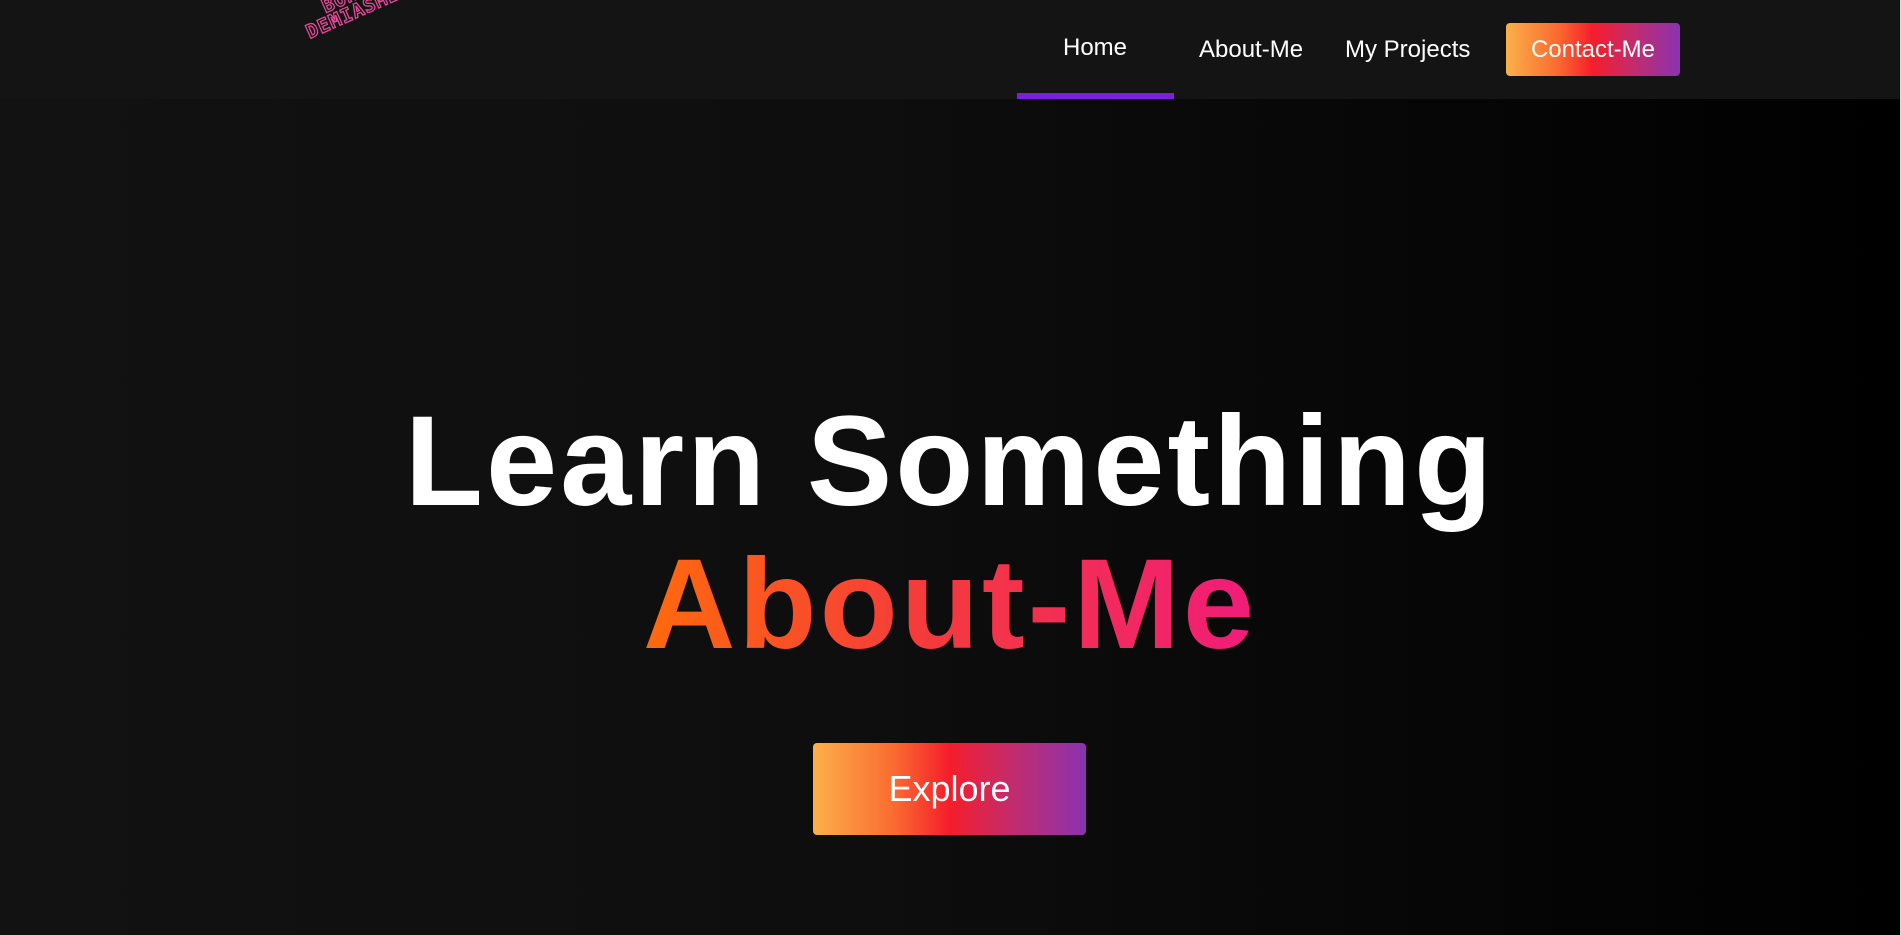 This screenshot has height=935, width=1901. I want to click on hero-highlight-text: About-Me, so click(950, 604).